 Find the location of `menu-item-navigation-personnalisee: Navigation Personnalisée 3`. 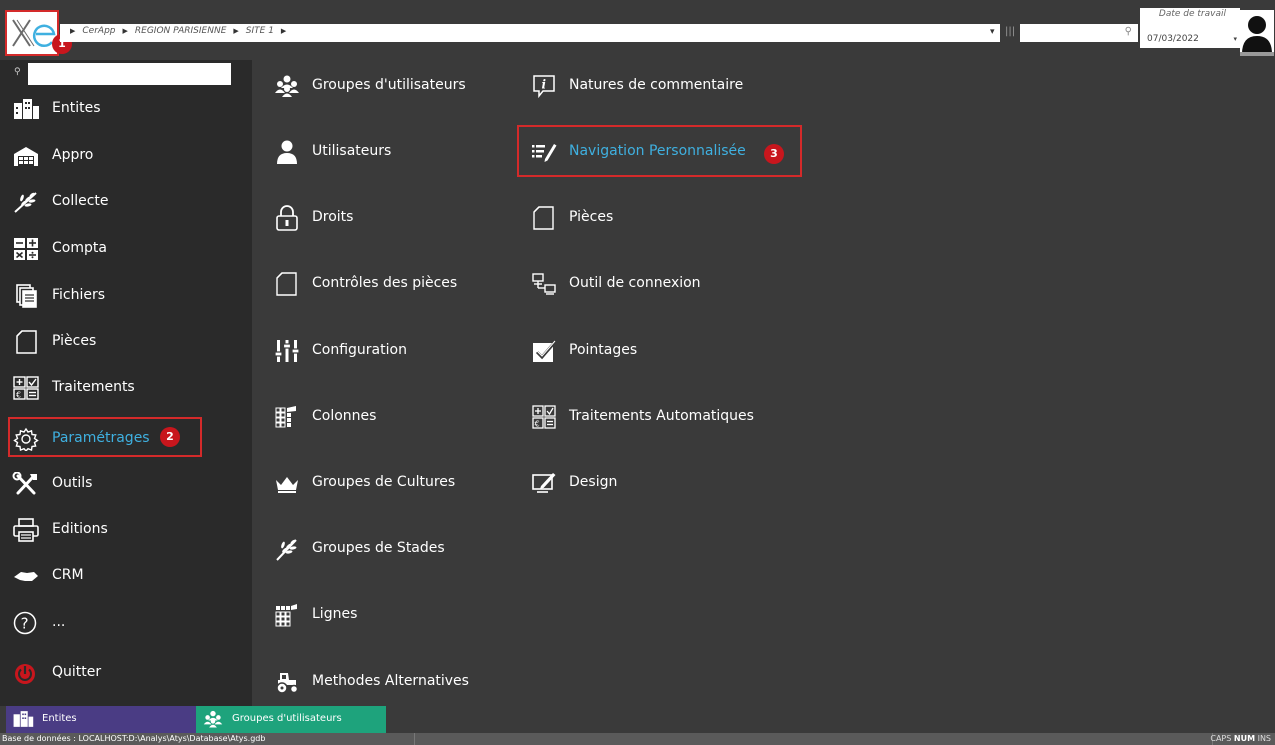

menu-item-navigation-personnalisee: Navigation Personnalisée 3 is located at coordinates (661, 152).